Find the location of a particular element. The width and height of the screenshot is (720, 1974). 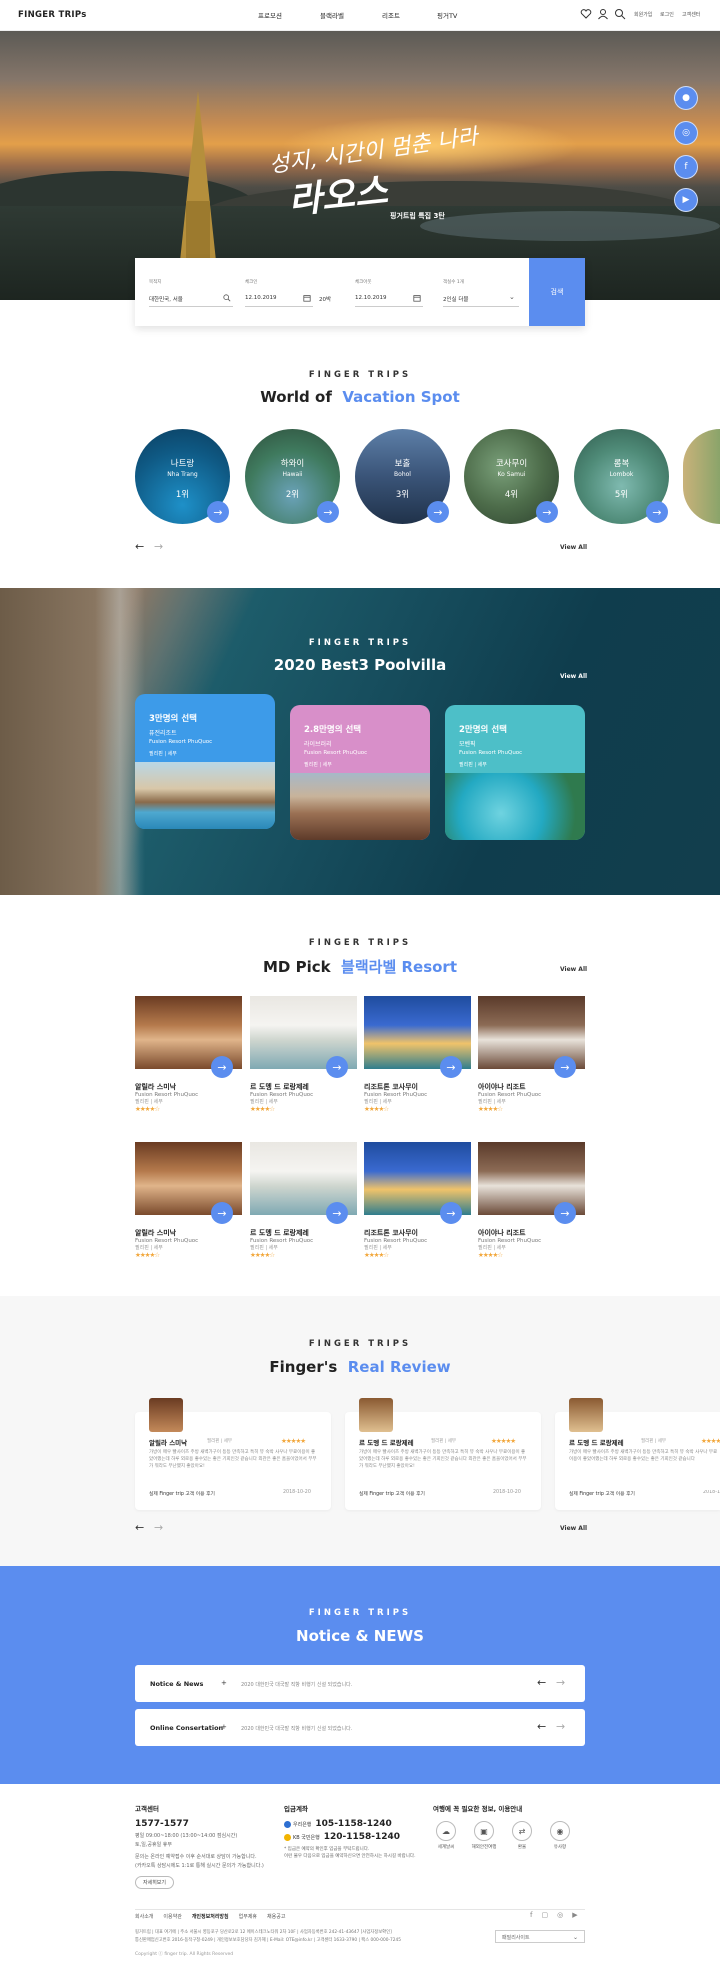

user-icon is located at coordinates (603, 14).